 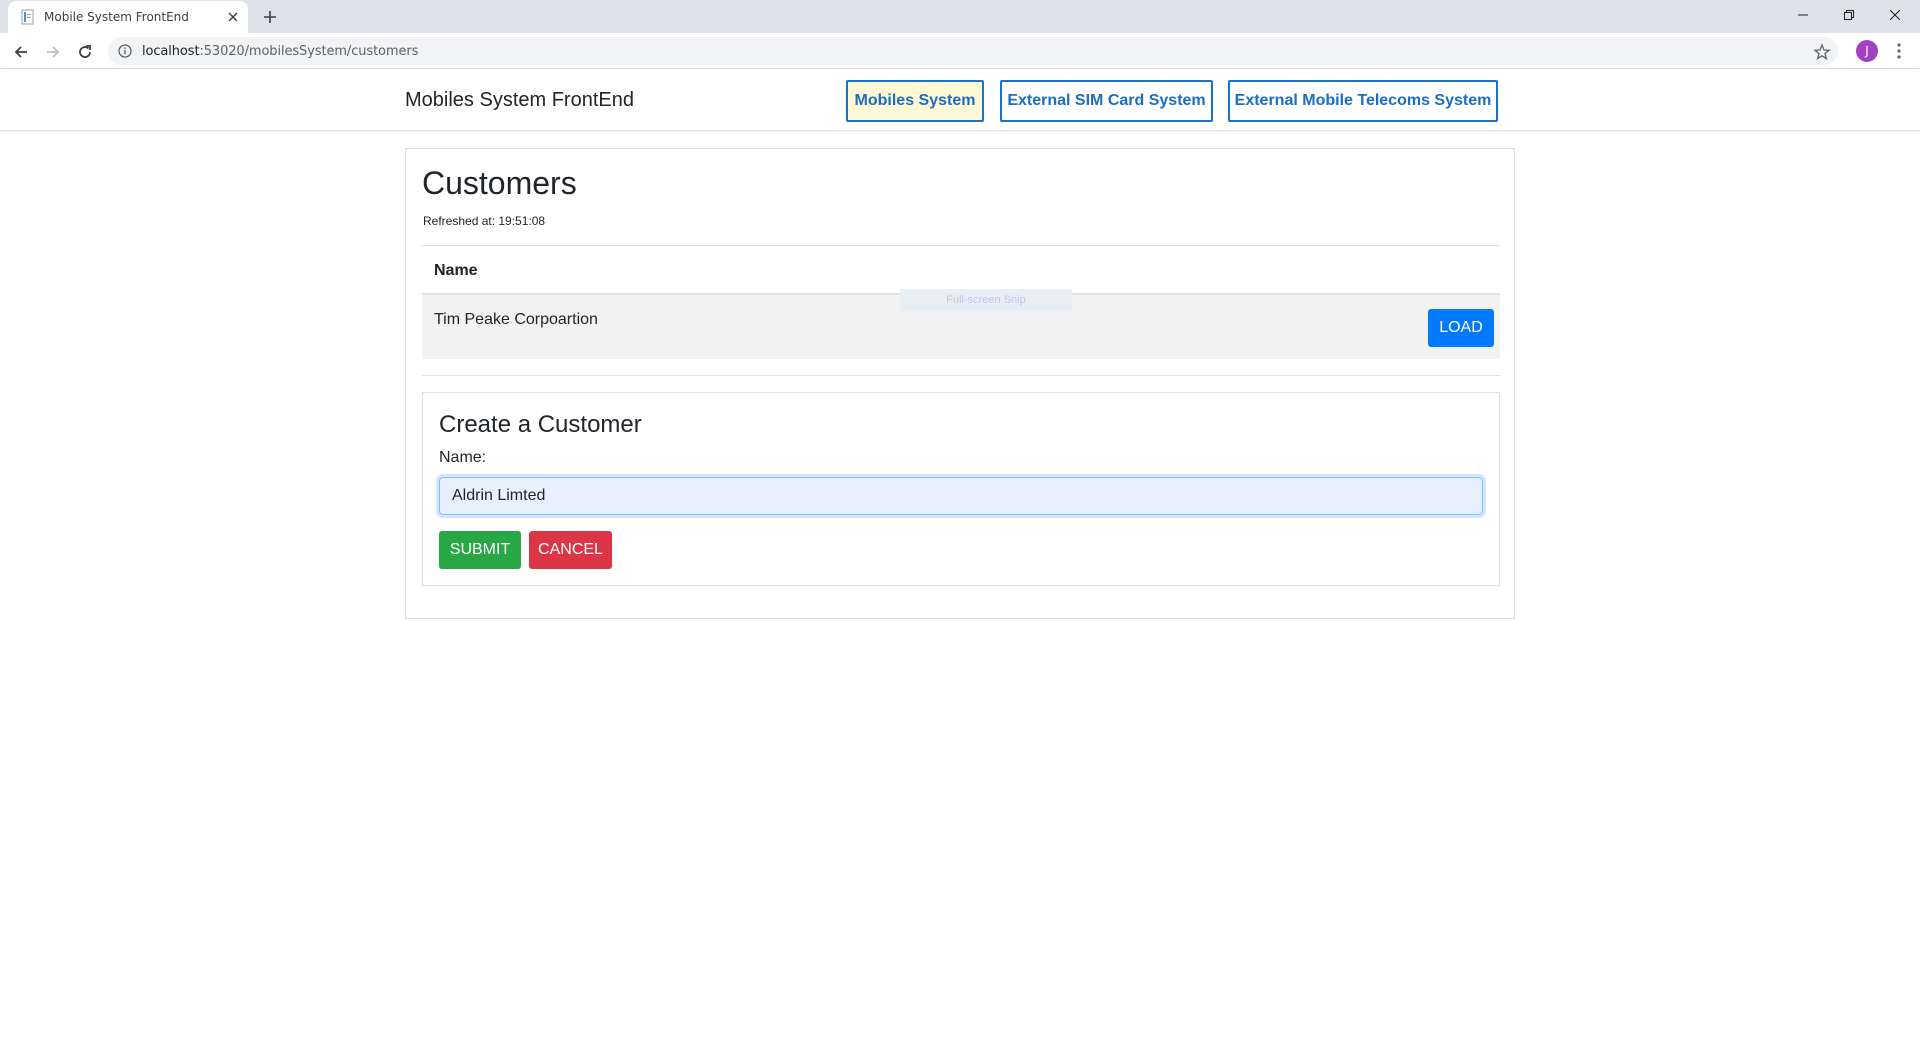 I want to click on bookmark-star-icon, so click(x=1822, y=52).